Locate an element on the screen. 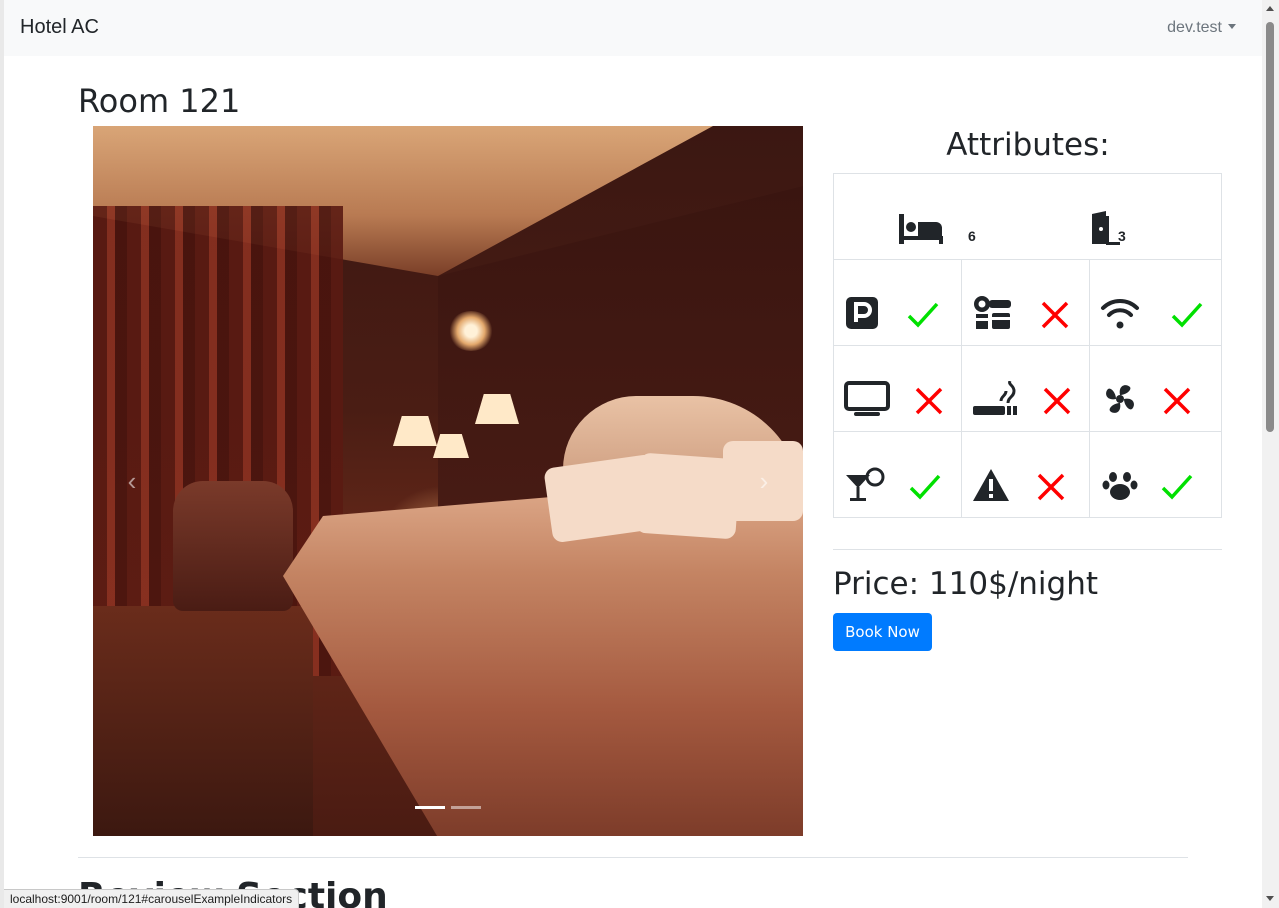  attributes-table: 6 3 is located at coordinates (1027, 345).